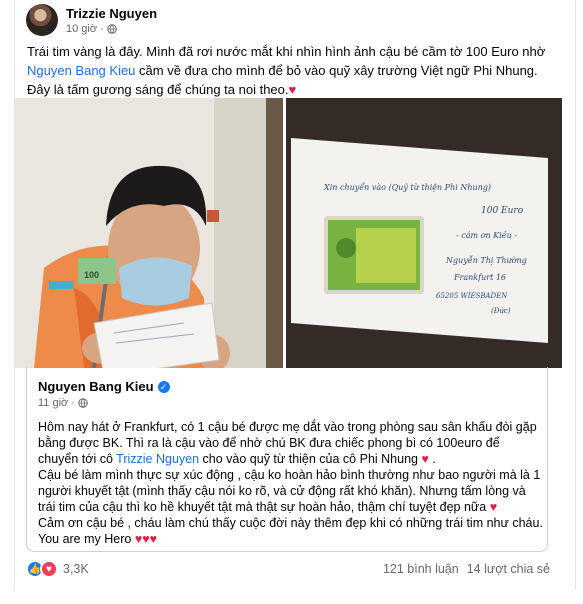  What do you see at coordinates (472, 296) in the screenshot?
I see `envelope-line-6: 65205 WIESBADEN` at bounding box center [472, 296].